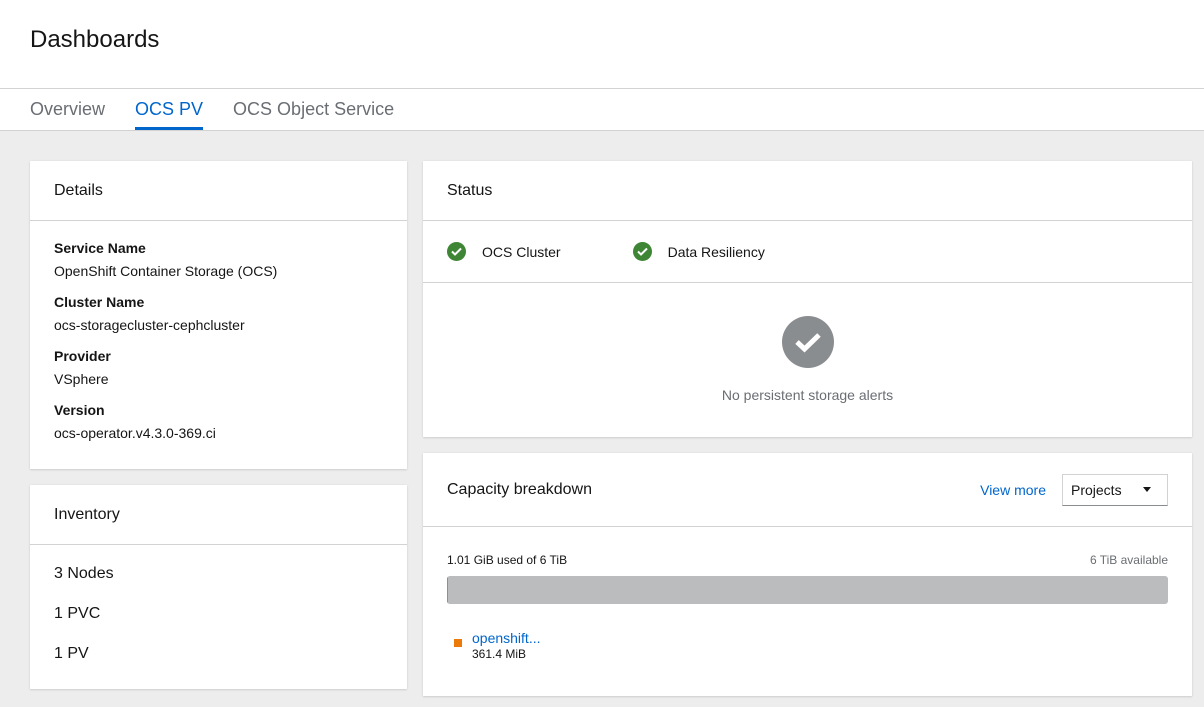 The width and height of the screenshot is (1204, 707). Describe the element at coordinates (1128, 560) in the screenshot. I see `capacity-available-text: 6 TiB available` at that location.